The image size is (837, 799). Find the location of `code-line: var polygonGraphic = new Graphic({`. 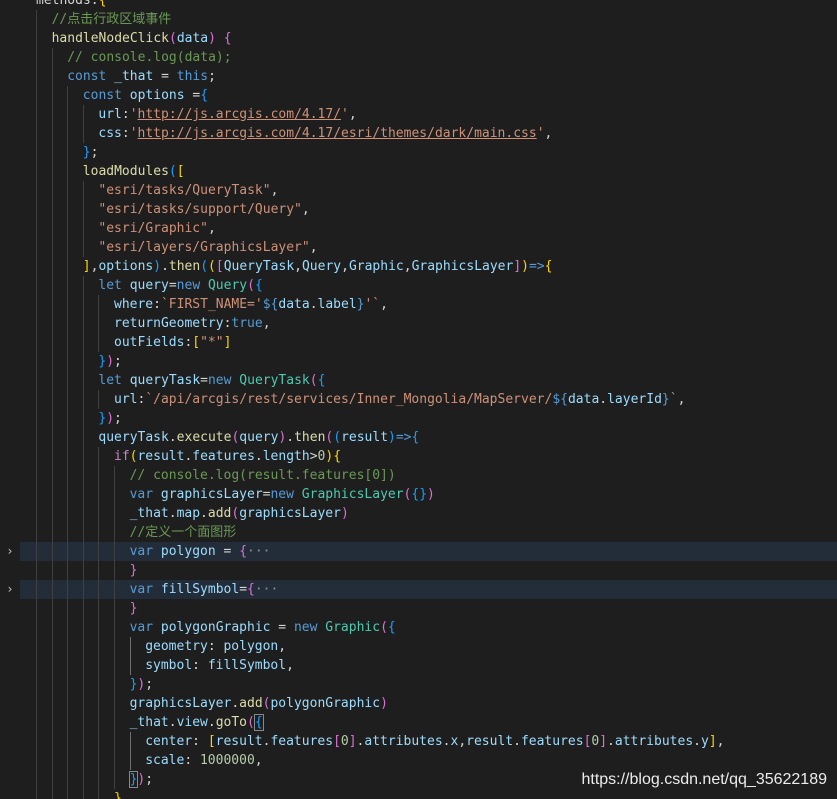

code-line: var polygonGraphic = new Graphic({ is located at coordinates (428, 627).